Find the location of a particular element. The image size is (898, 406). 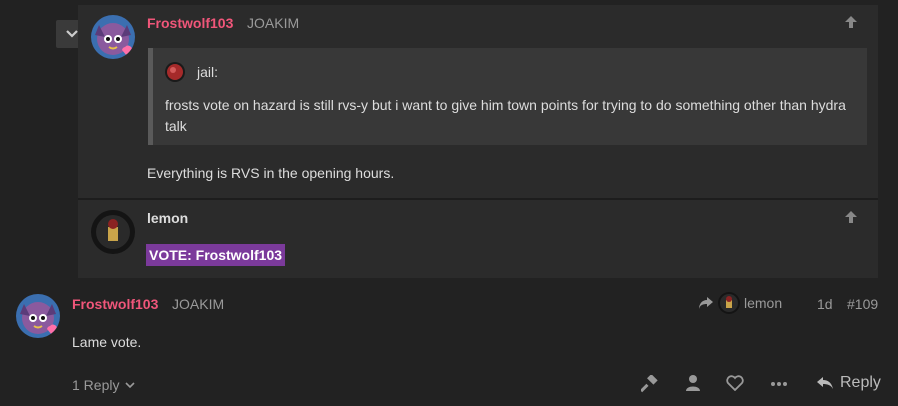

user-icon is located at coordinates (693, 383).